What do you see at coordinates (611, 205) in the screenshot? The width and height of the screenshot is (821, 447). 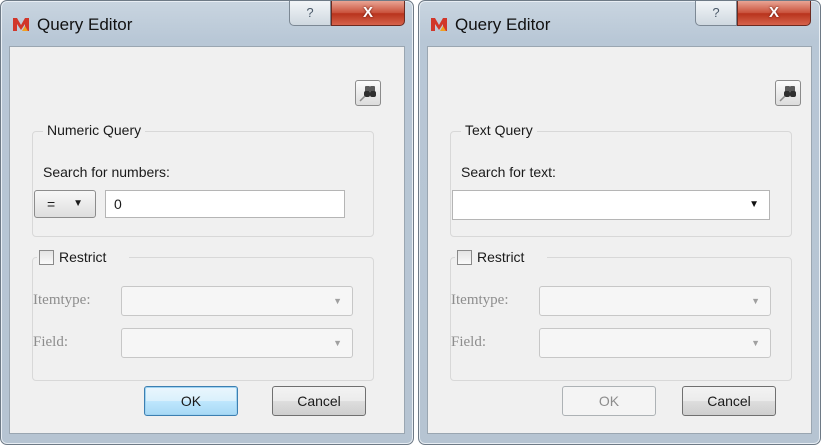 I see `text-search-combo: ▼` at bounding box center [611, 205].